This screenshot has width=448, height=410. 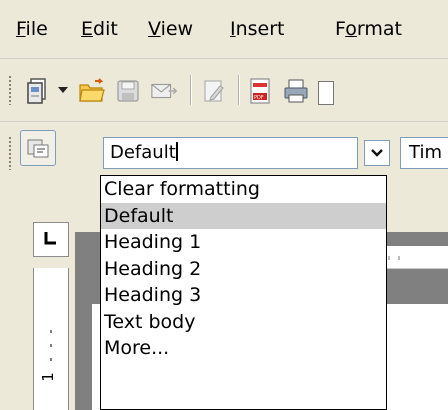 I want to click on menu-edit: Edit, so click(x=99, y=29).